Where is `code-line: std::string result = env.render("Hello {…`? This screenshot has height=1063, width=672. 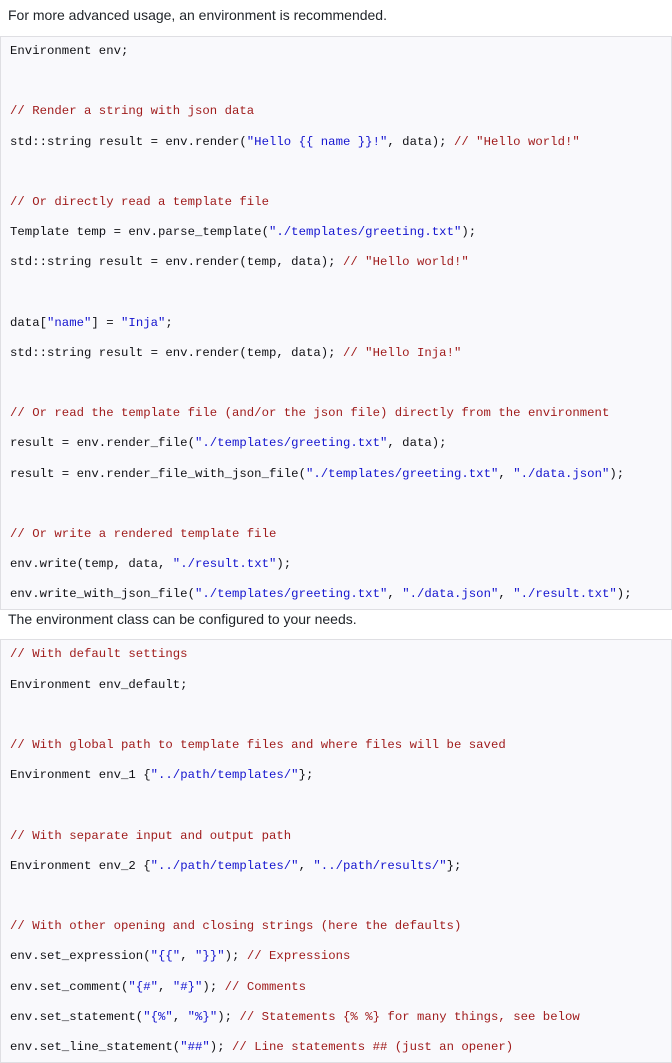
code-line: std::string result = env.render("Hello {… is located at coordinates (340, 142).